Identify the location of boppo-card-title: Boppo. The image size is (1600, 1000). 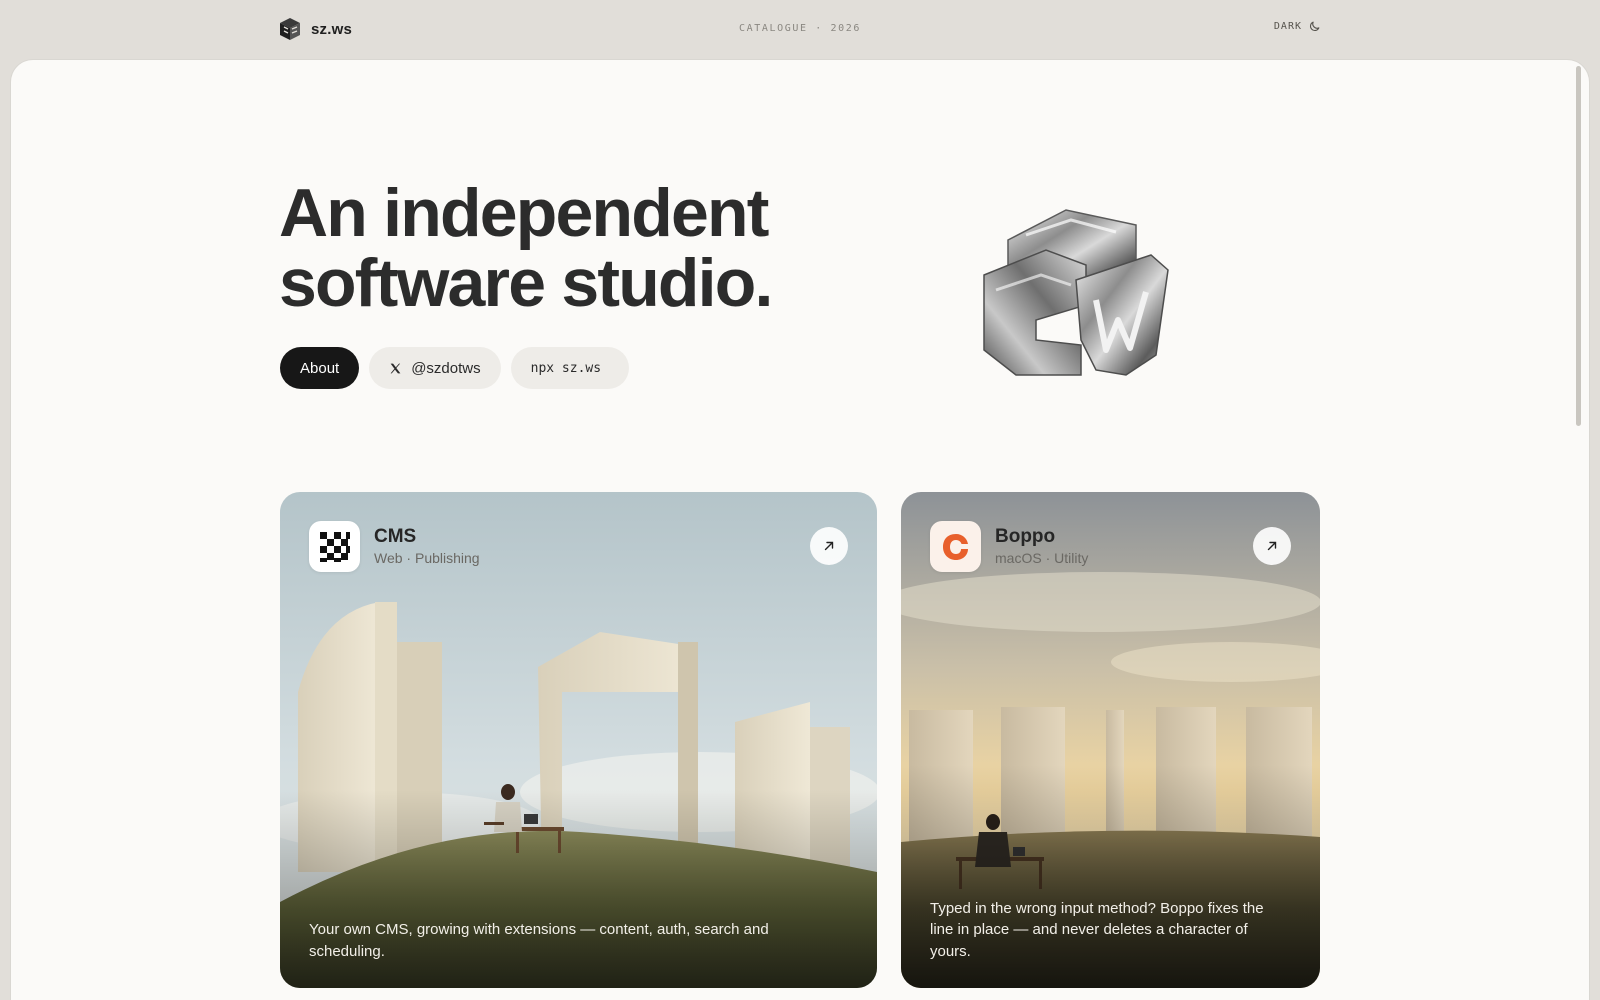
(1025, 536).